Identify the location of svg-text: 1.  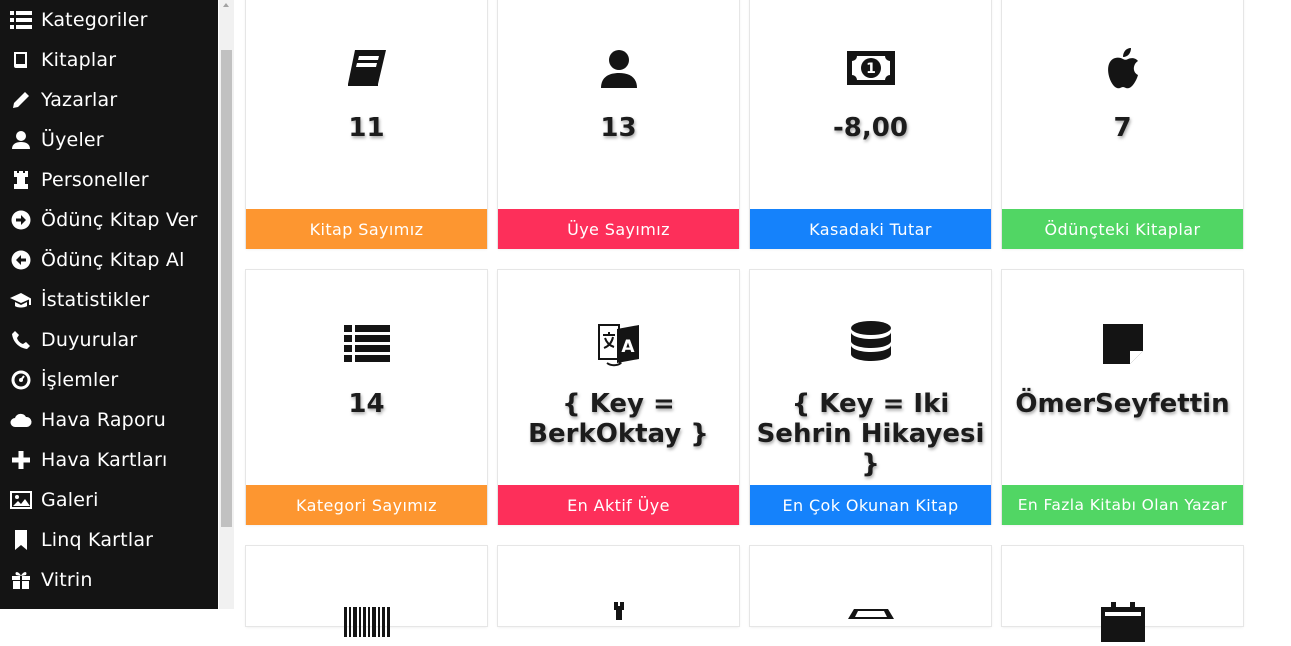
(871, 69).